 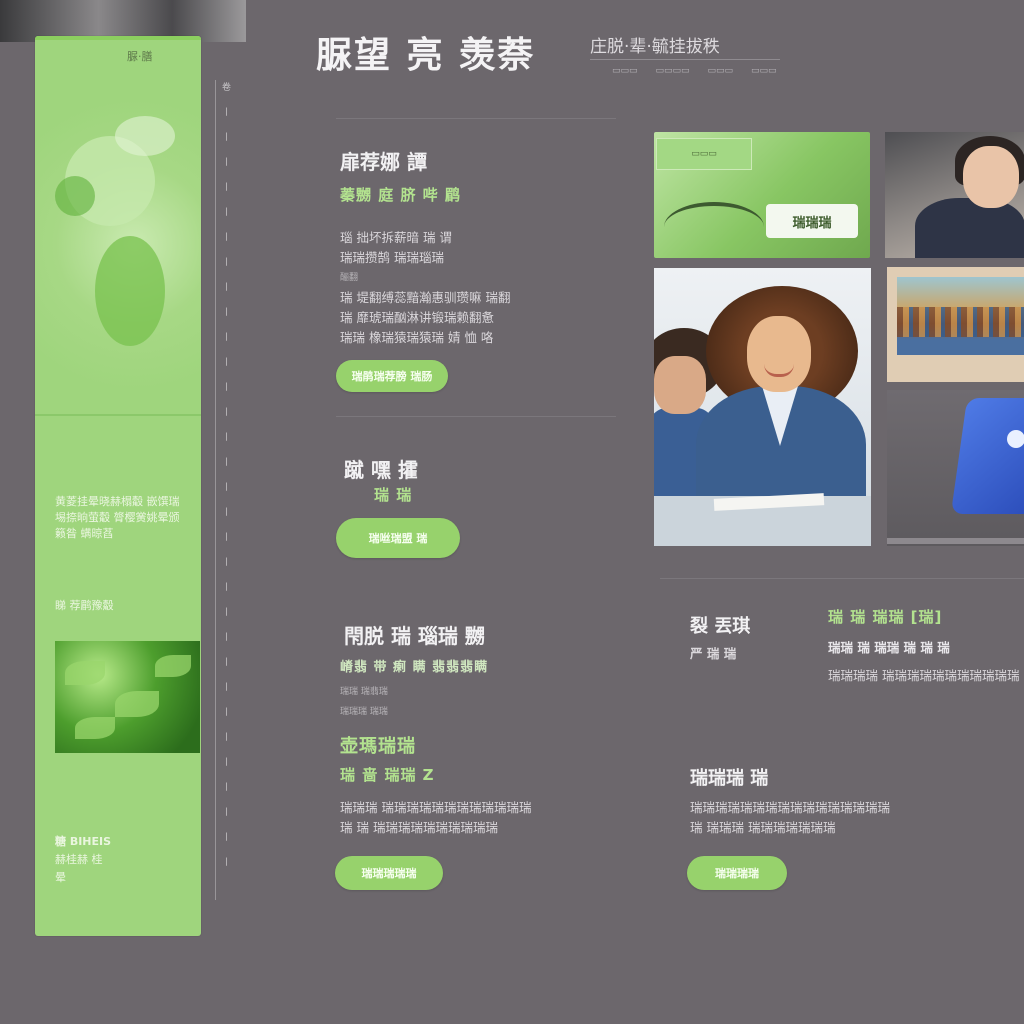 I want to click on section1-button: 瑞鹃瑞荐膀 瑞肠, so click(x=392, y=376).